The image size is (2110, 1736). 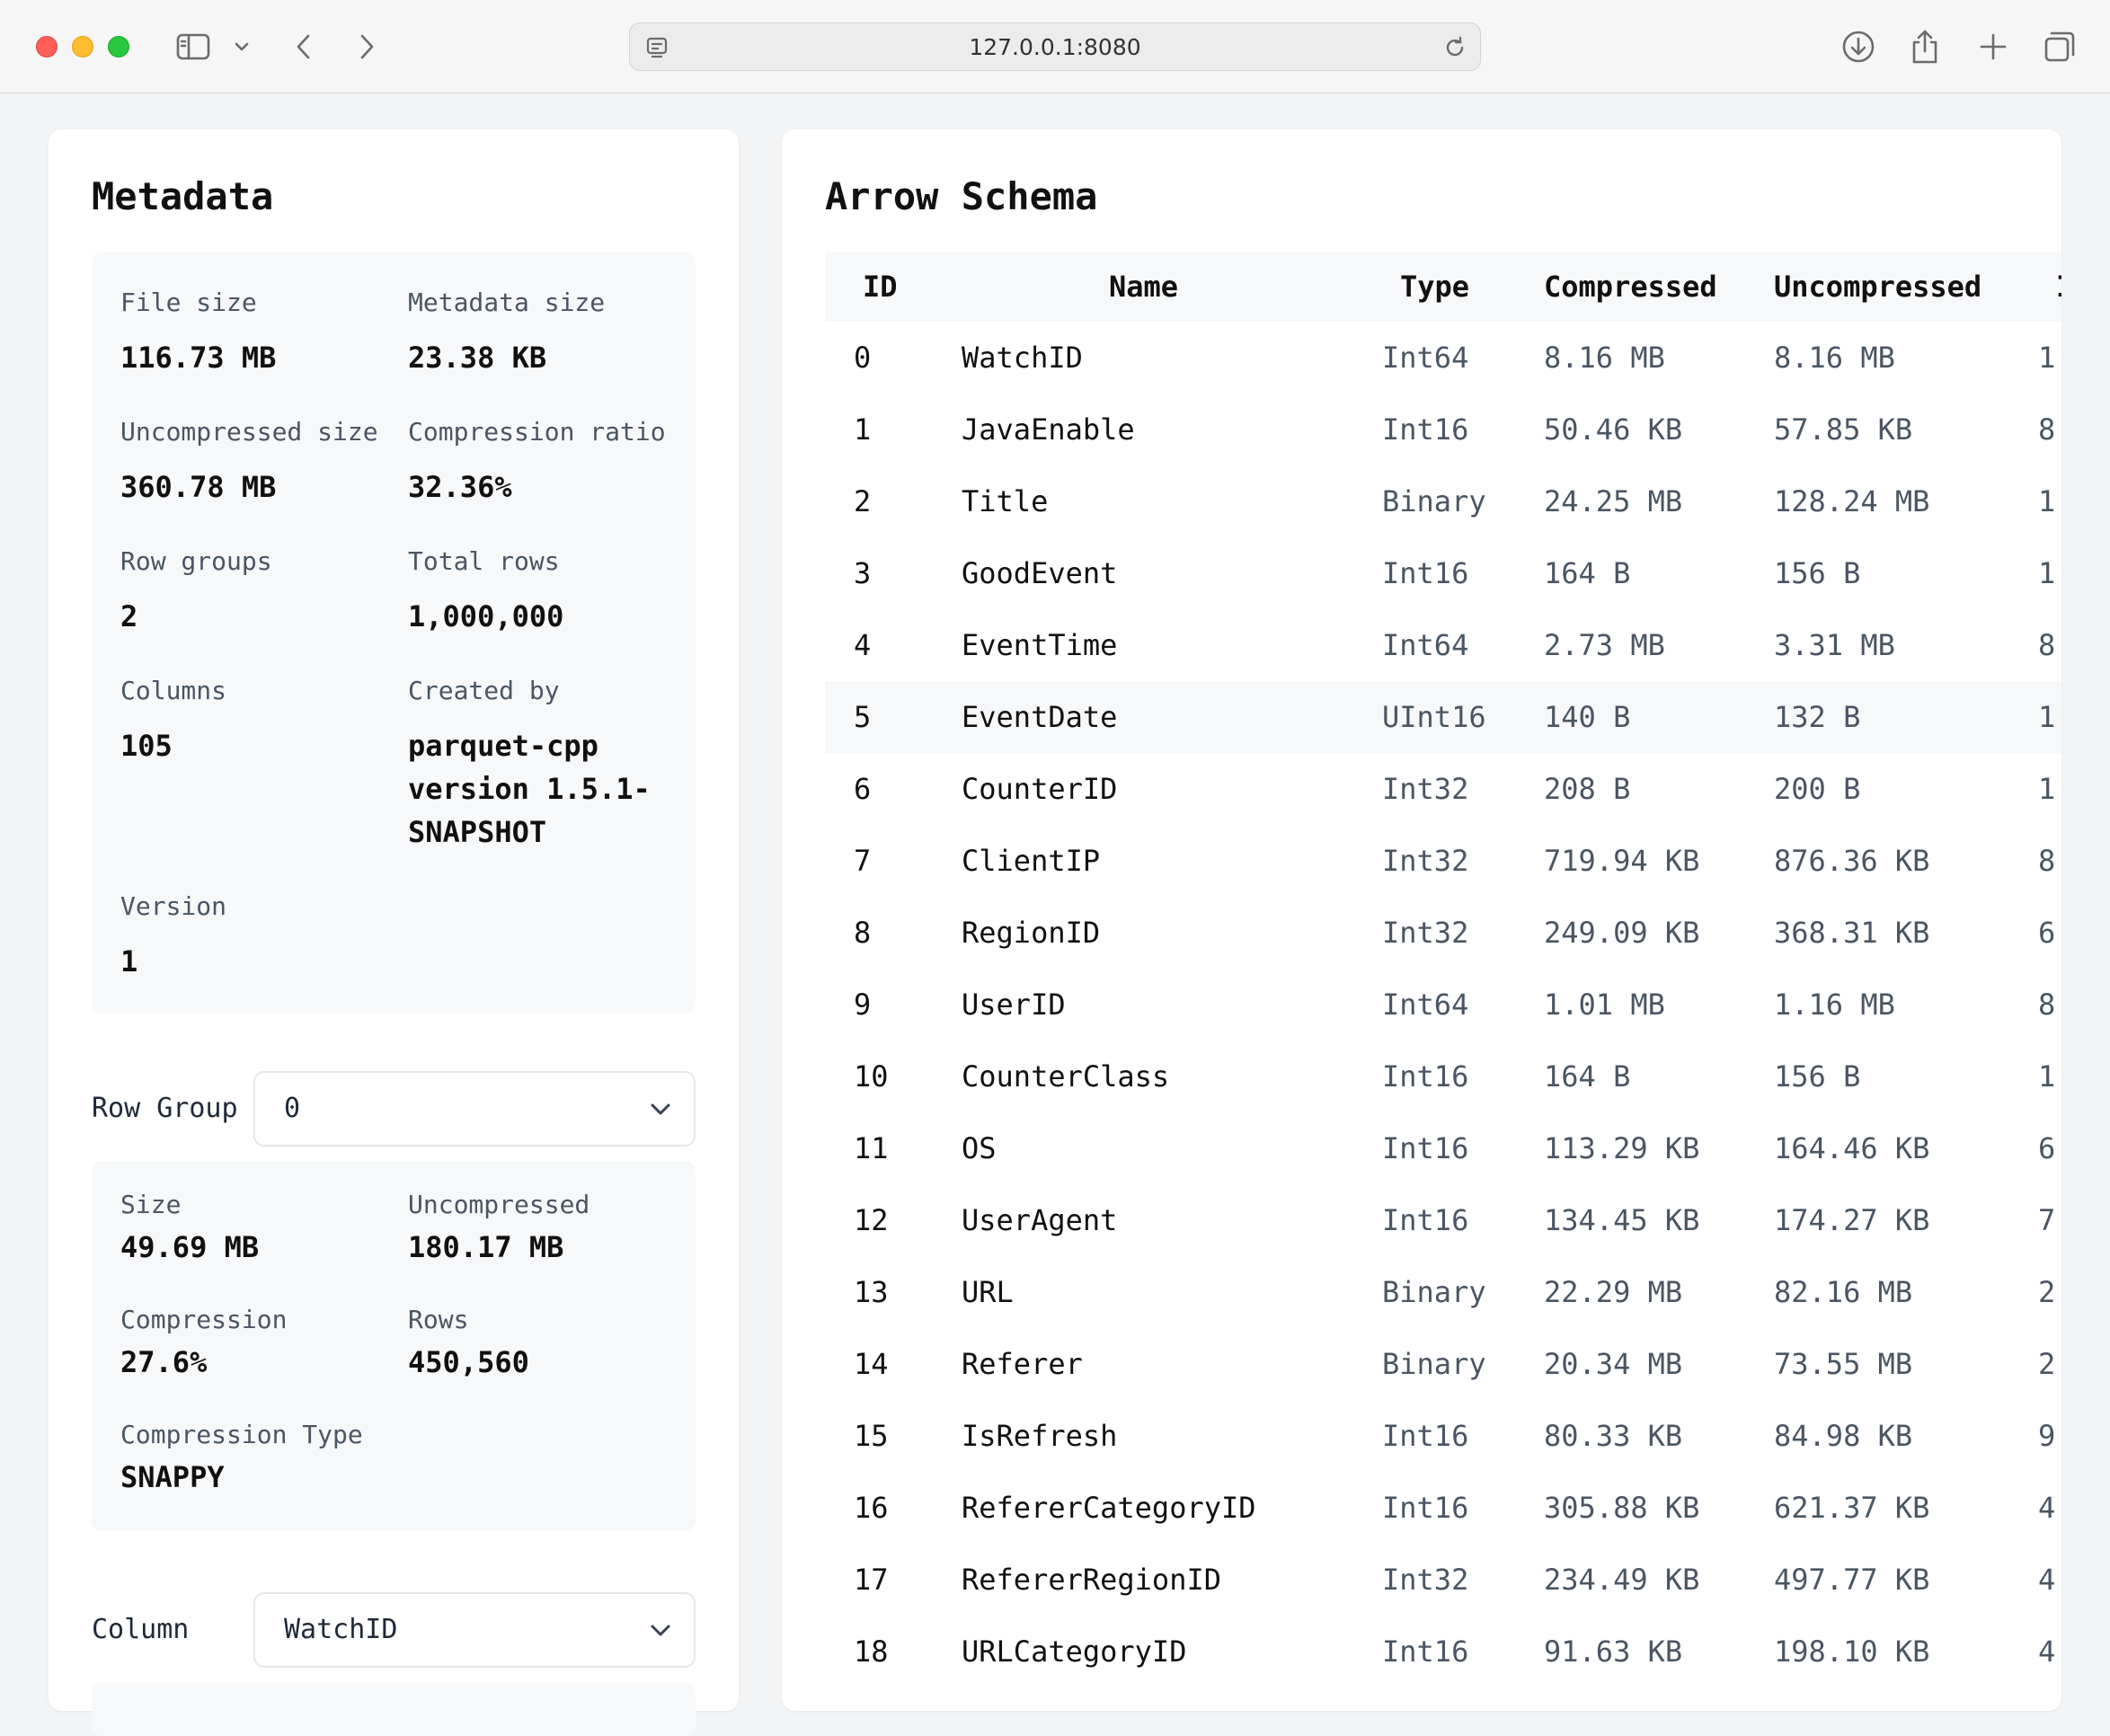 I want to click on file-size-label: File size, so click(x=188, y=302).